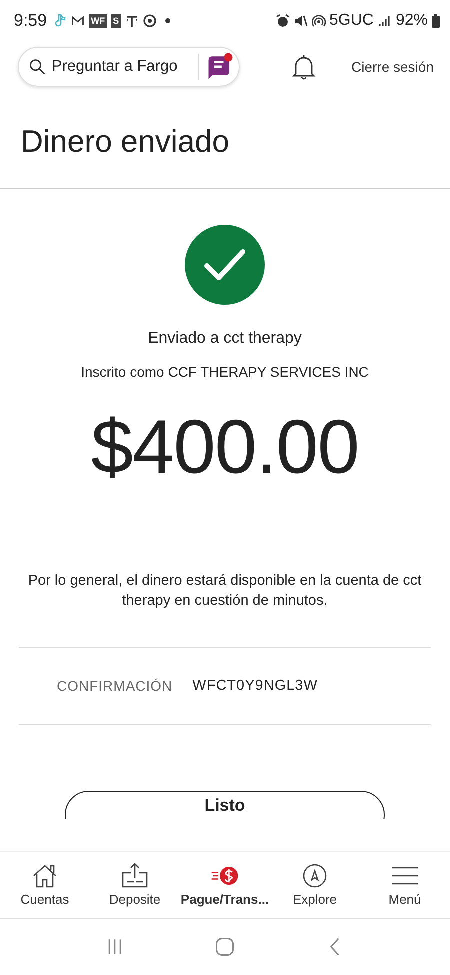  Describe the element at coordinates (255, 686) in the screenshot. I see `confirmation-code: WFCT0Y9NGL3W` at that location.